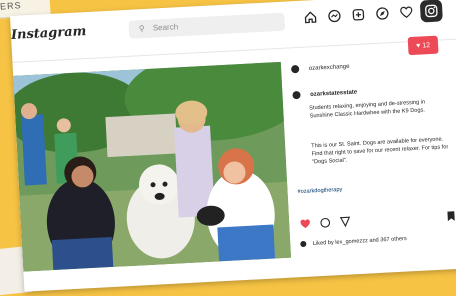 The height and width of the screenshot is (296, 456). What do you see at coordinates (310, 17) in the screenshot?
I see `home-icon` at bounding box center [310, 17].